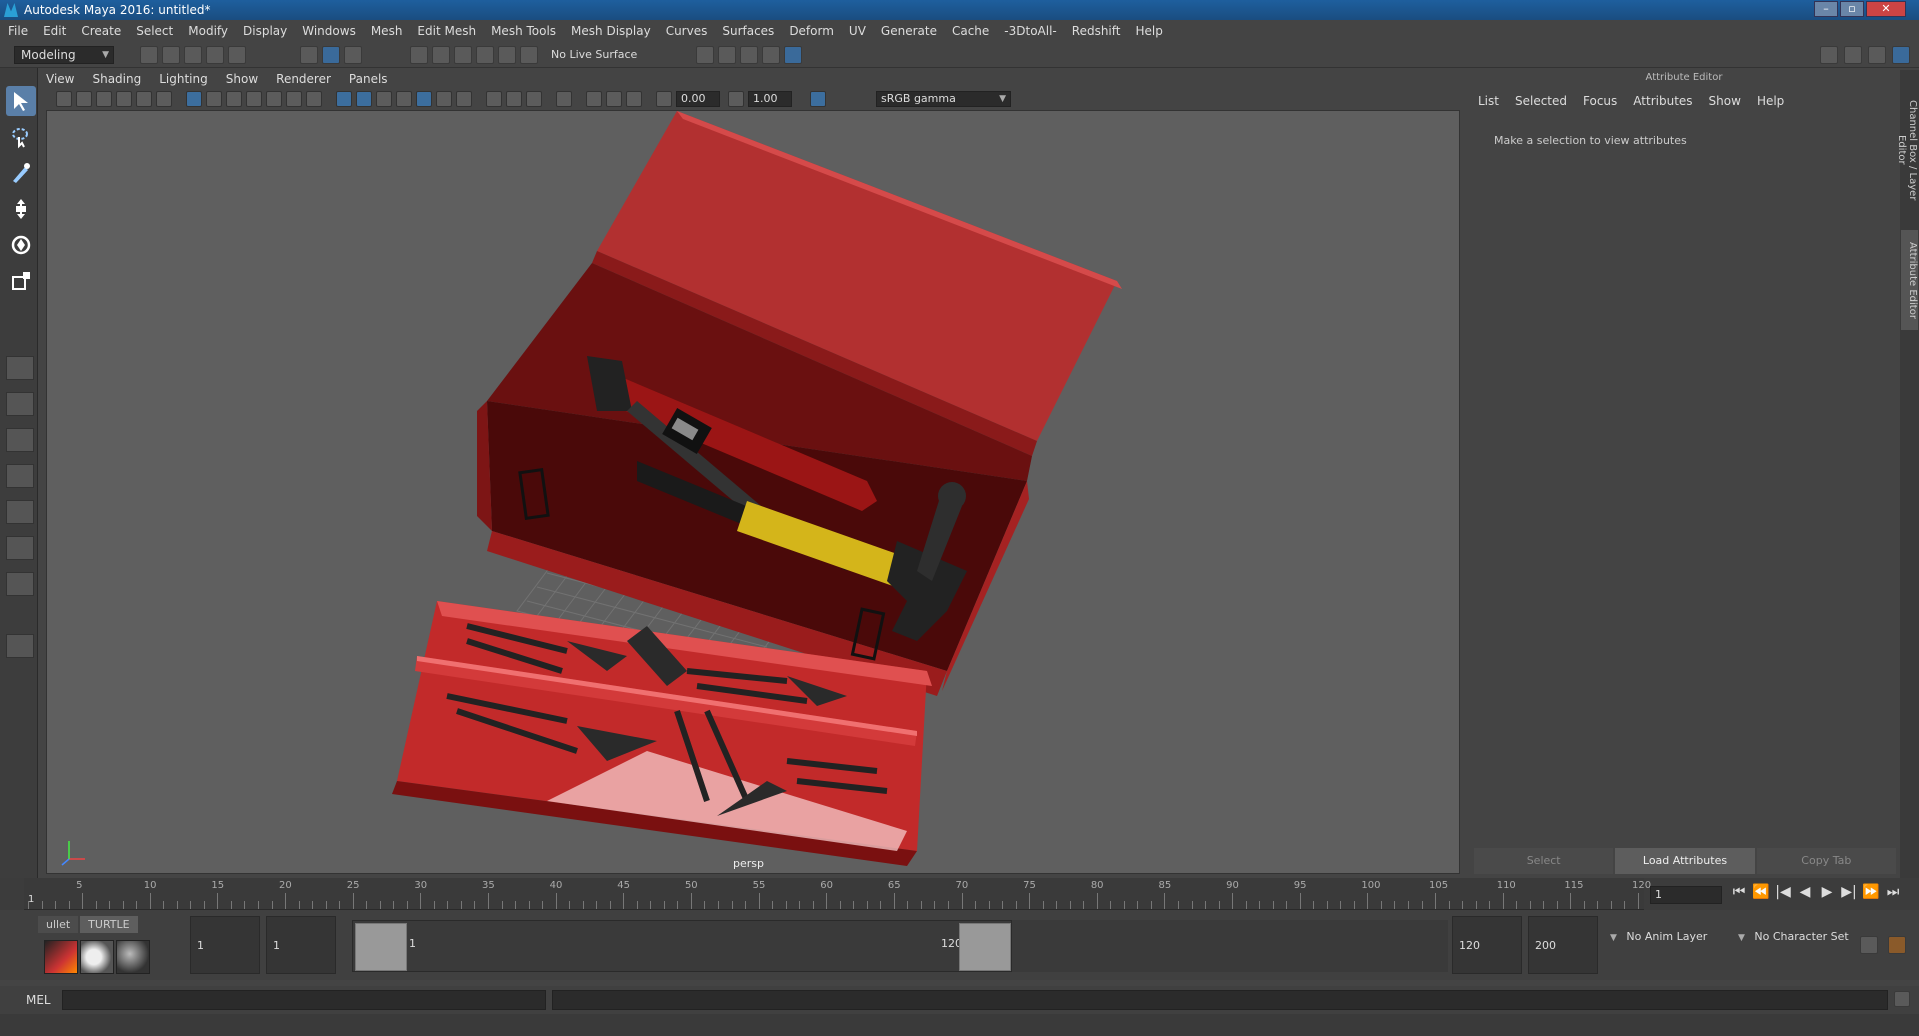 The width and height of the screenshot is (1919, 1036). Describe the element at coordinates (748, 31) in the screenshot. I see `menu-surfaces: Surfaces` at that location.